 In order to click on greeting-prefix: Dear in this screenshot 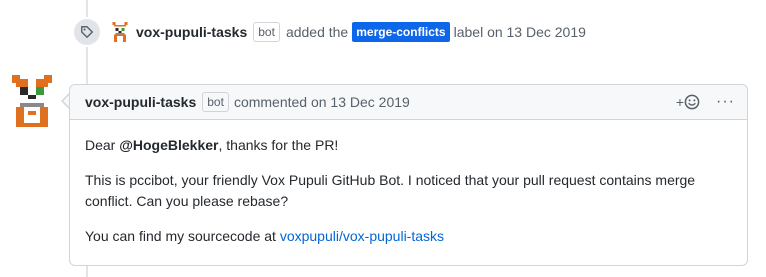, I will do `click(102, 145)`.